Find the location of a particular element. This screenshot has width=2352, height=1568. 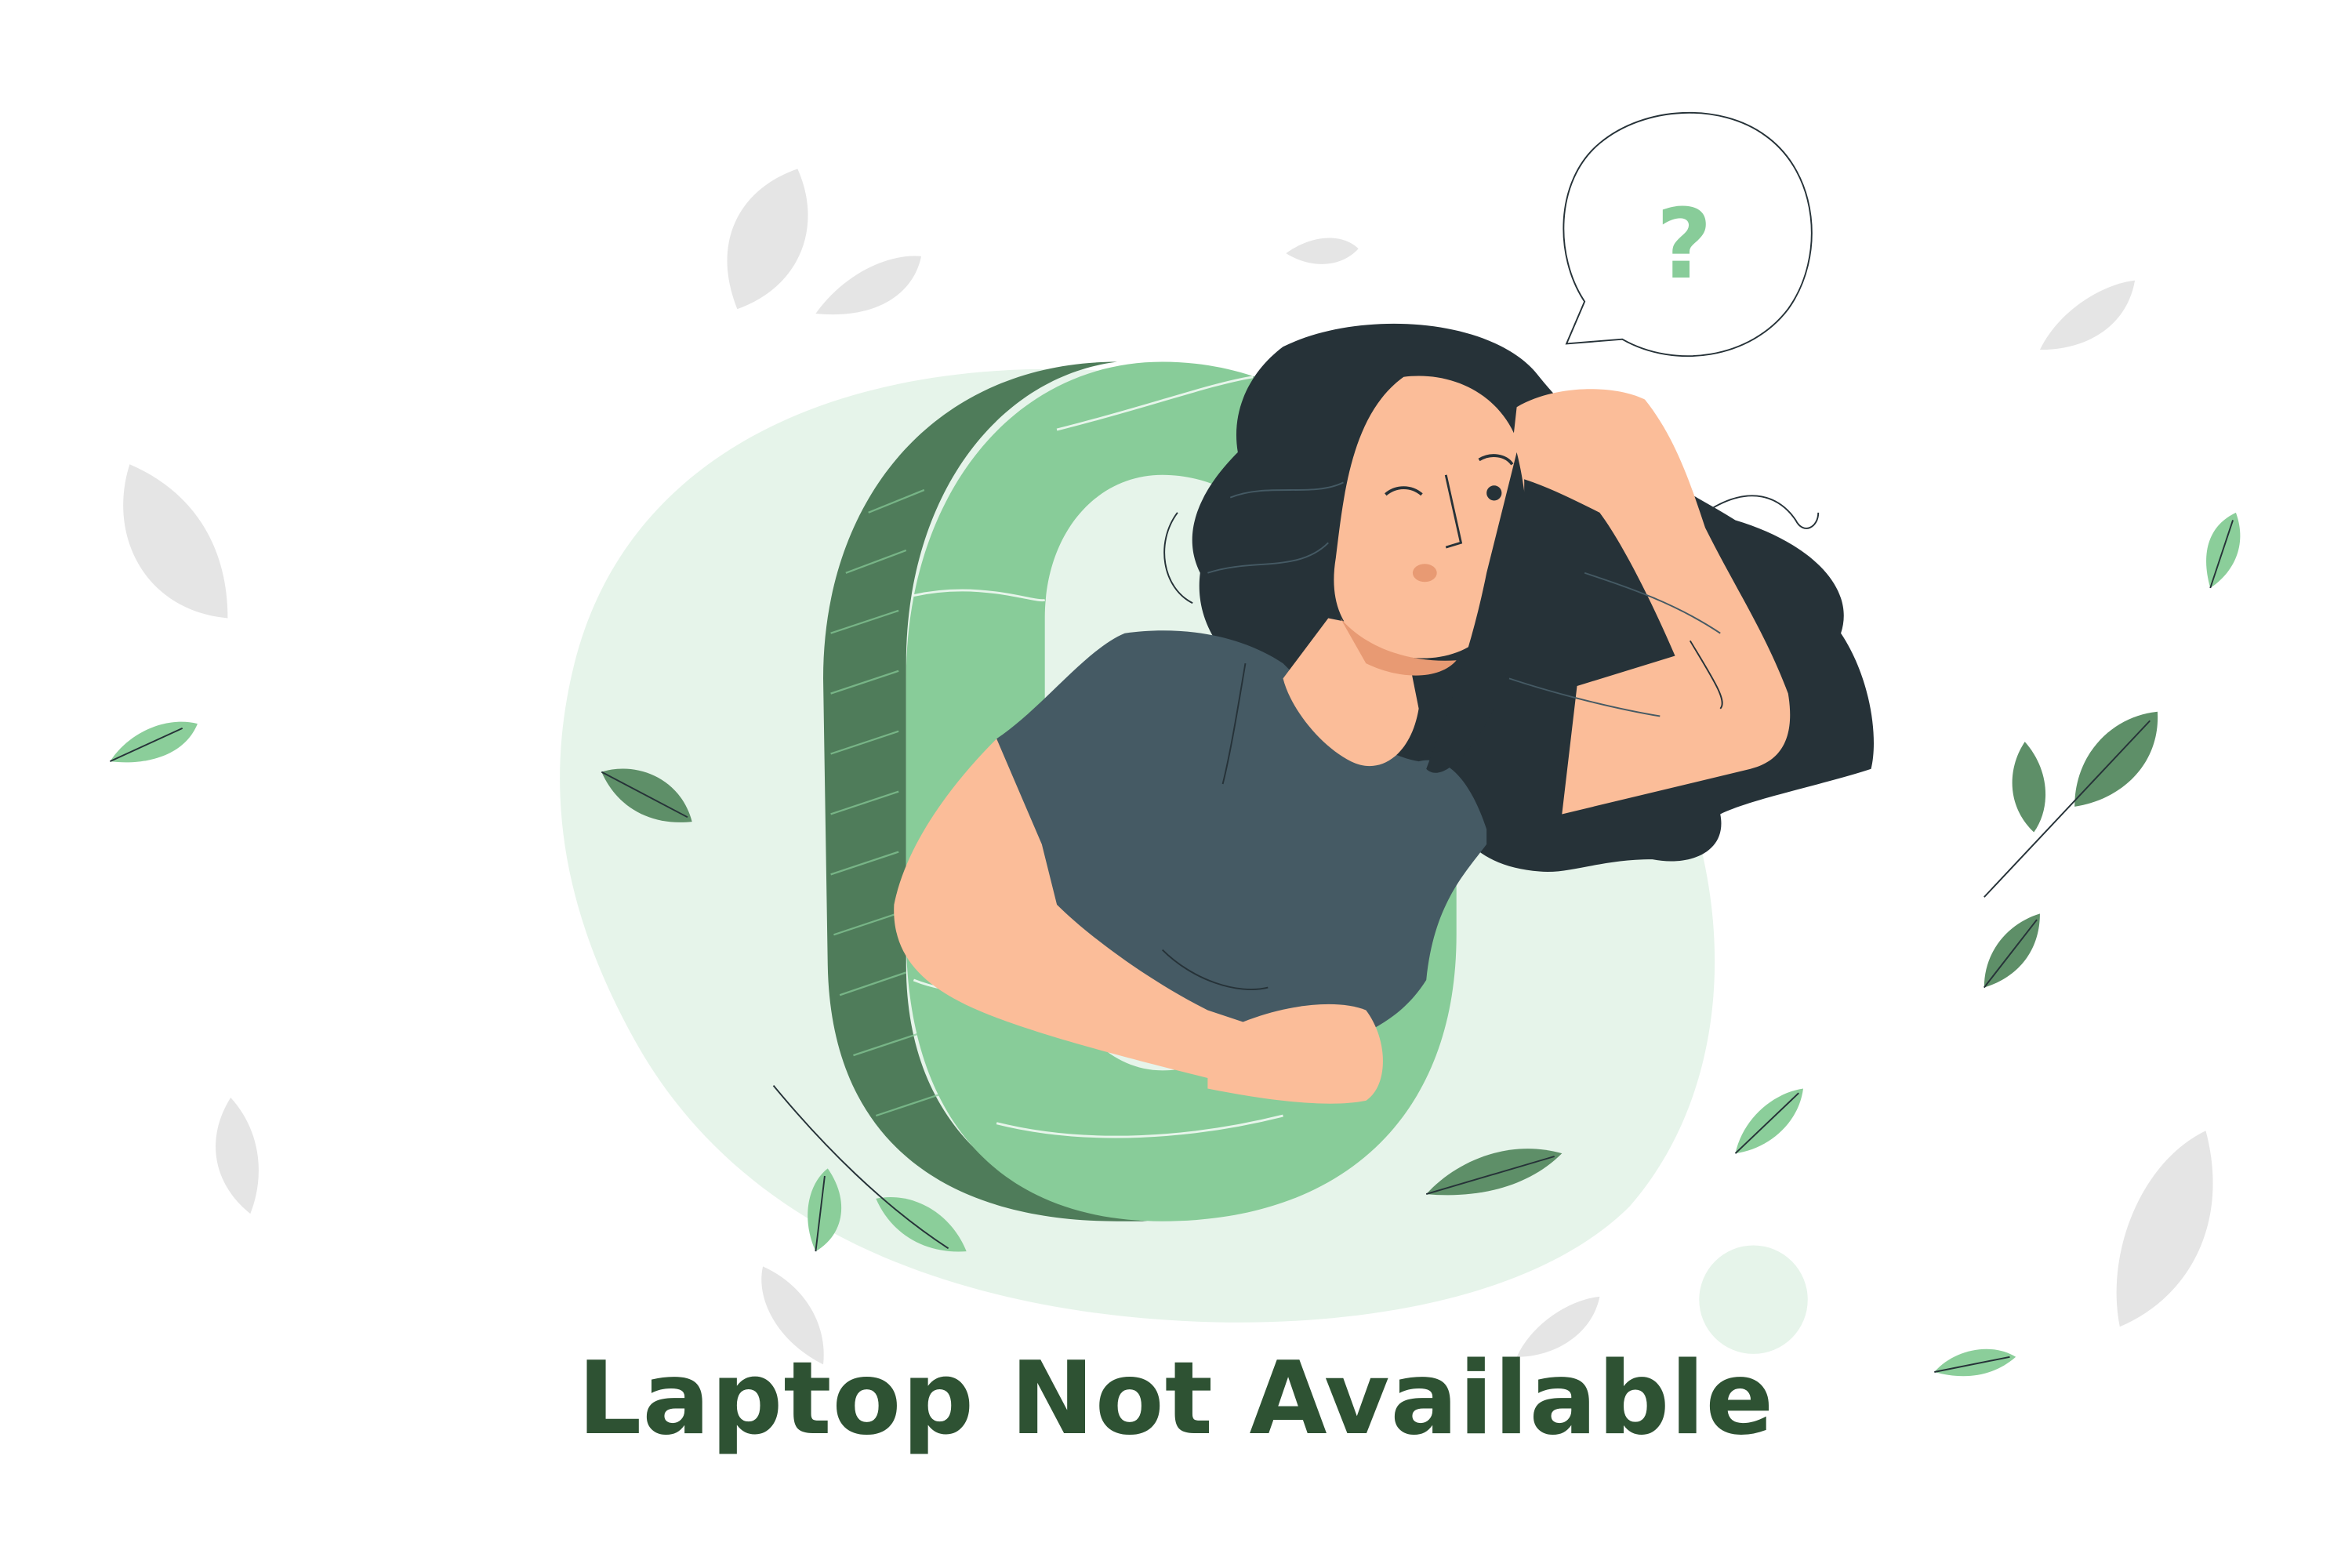

open-eye is located at coordinates (1494, 493).